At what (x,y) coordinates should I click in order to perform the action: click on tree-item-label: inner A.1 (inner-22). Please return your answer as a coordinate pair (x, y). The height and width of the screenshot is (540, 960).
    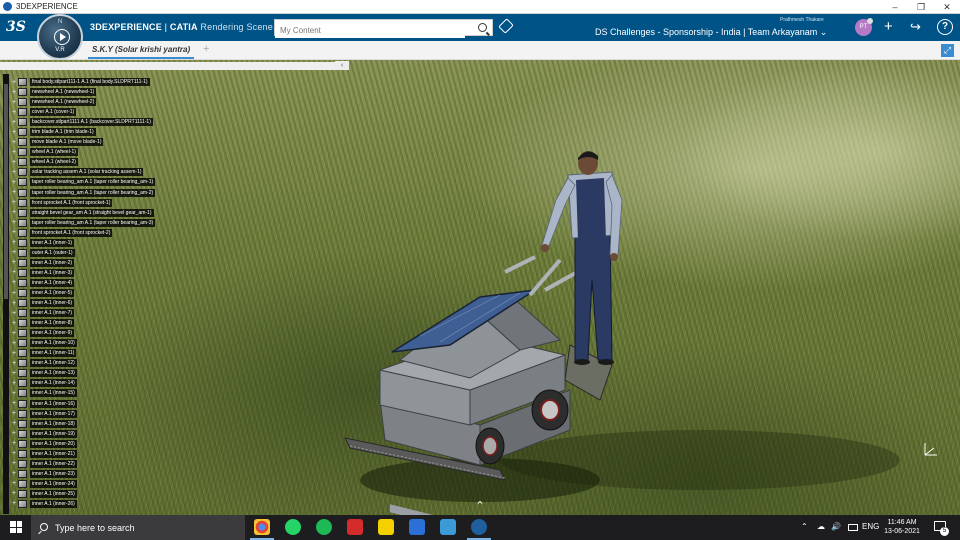
    Looking at the image, I should click on (53, 463).